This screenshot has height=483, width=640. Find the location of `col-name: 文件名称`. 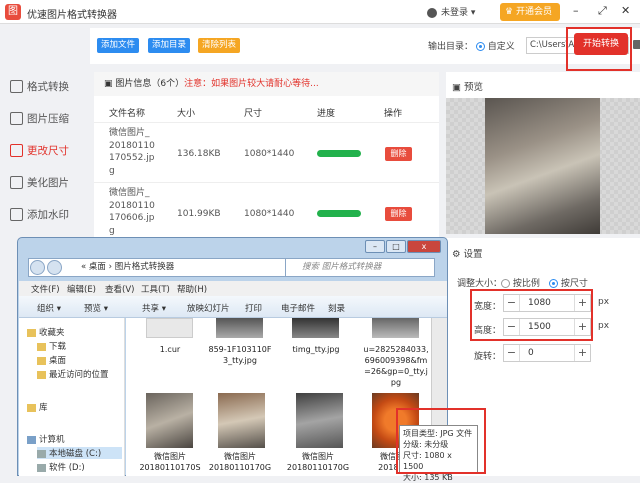

col-name: 文件名称 is located at coordinates (127, 114).